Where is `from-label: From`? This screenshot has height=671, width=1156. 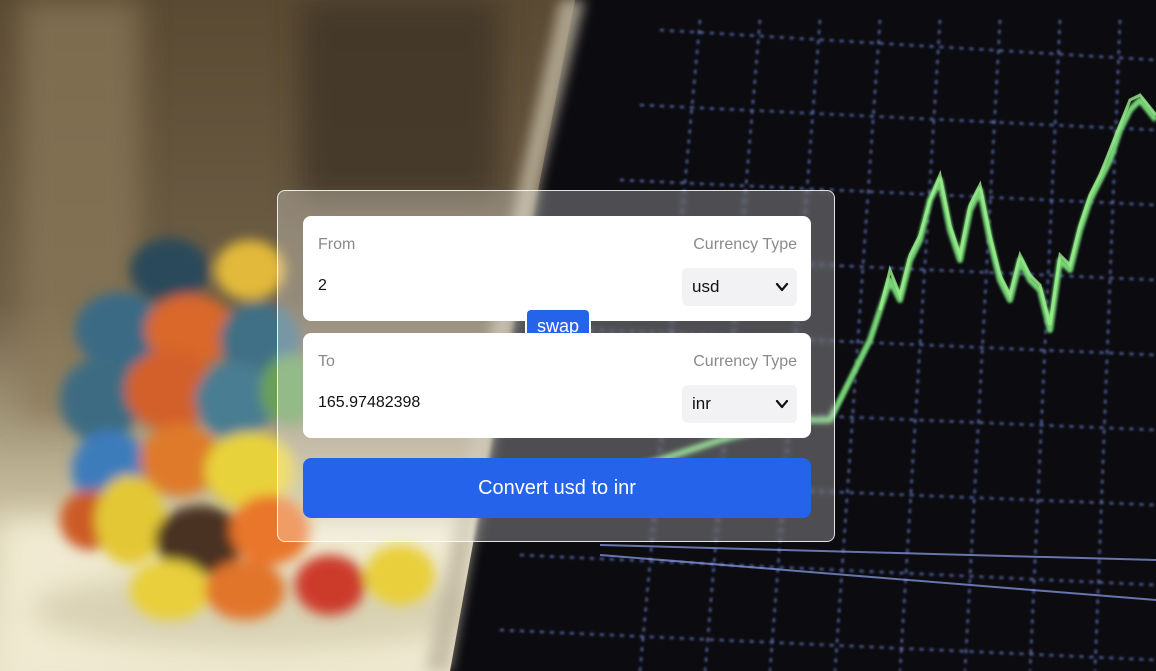 from-label: From is located at coordinates (337, 244).